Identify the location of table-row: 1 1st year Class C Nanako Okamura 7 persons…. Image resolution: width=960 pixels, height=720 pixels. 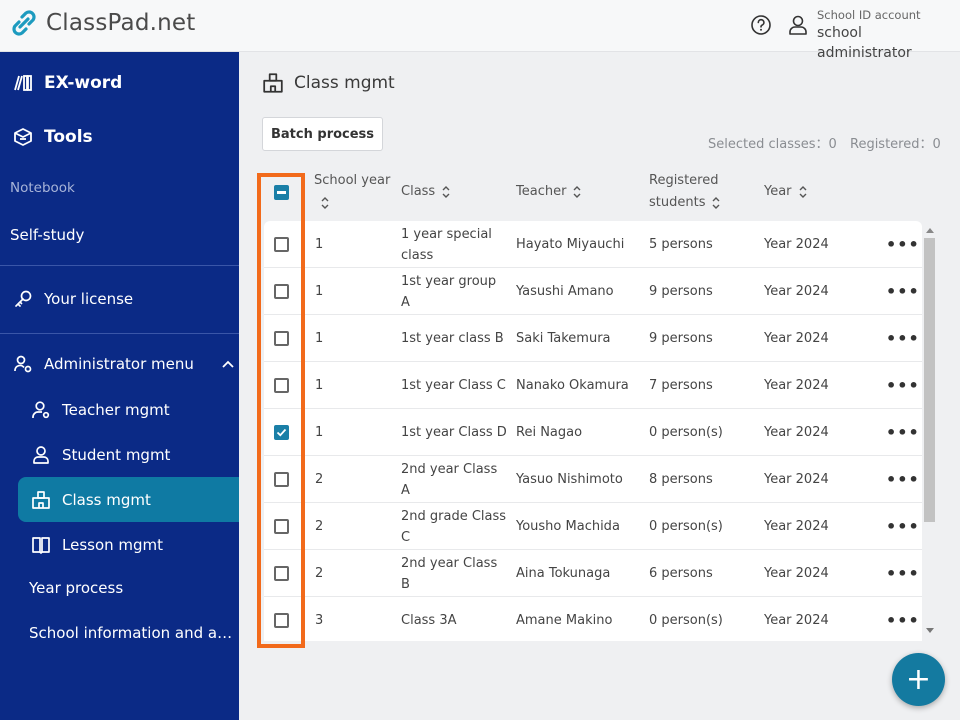
(593, 385).